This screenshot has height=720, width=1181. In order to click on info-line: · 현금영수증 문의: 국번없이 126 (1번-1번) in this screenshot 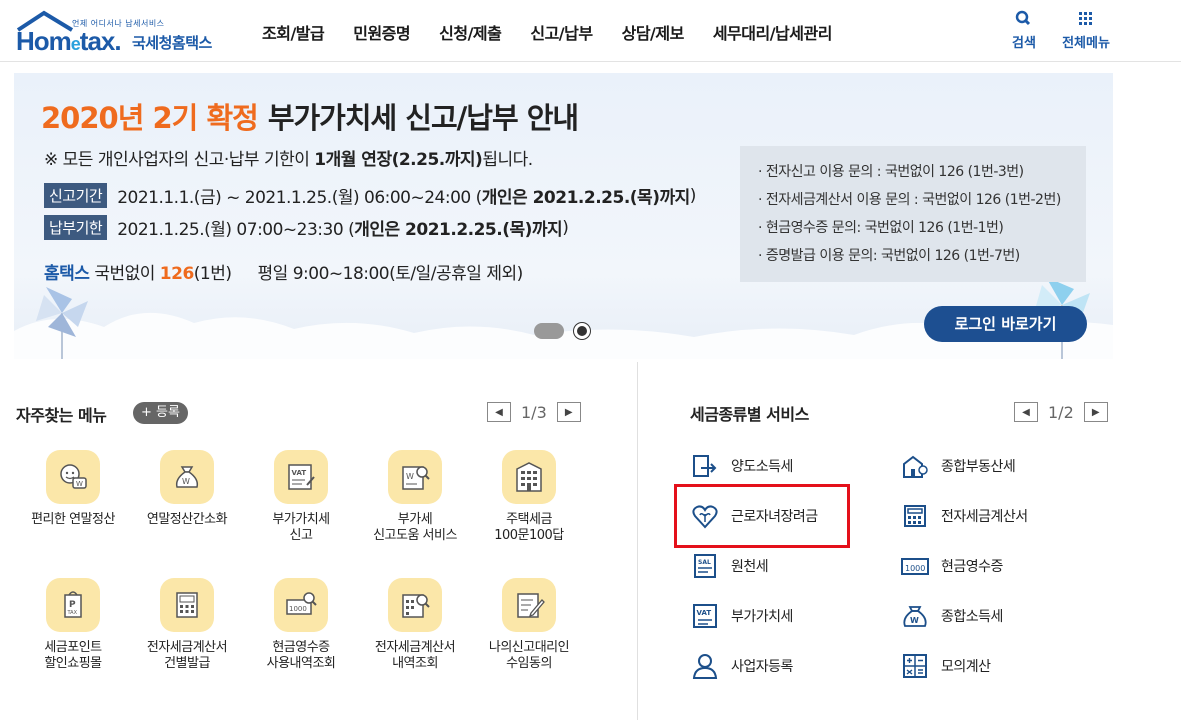, I will do `click(881, 228)`.